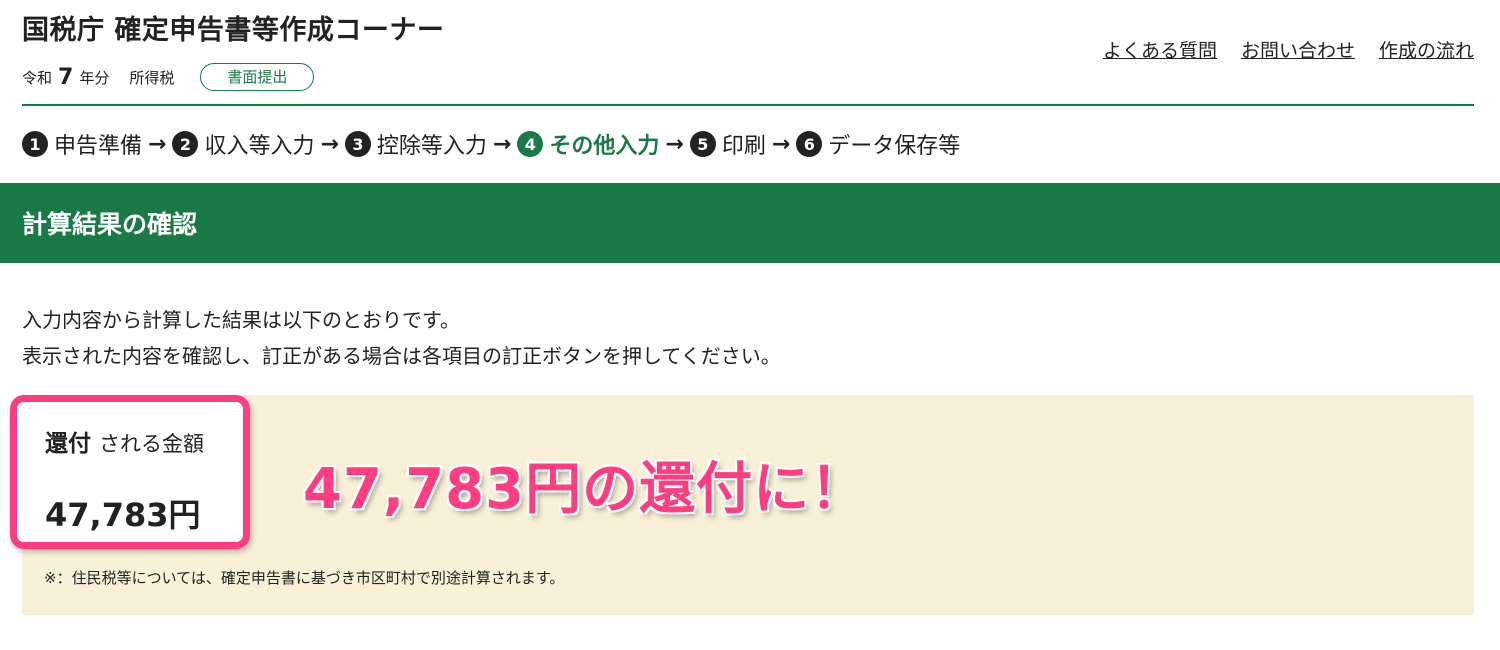 The image size is (1500, 650). What do you see at coordinates (530, 144) in the screenshot?
I see `step-4-number-icon: 4` at bounding box center [530, 144].